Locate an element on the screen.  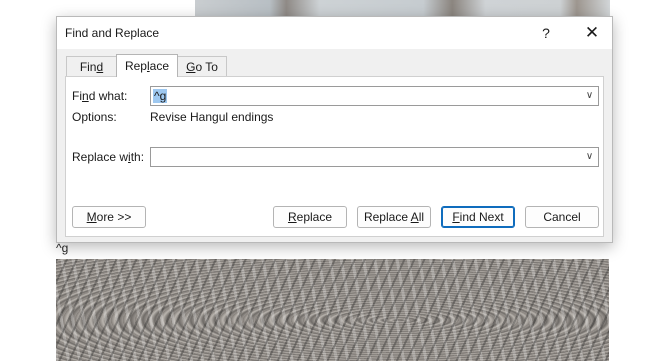
replace-all-button: Replace All is located at coordinates (394, 217).